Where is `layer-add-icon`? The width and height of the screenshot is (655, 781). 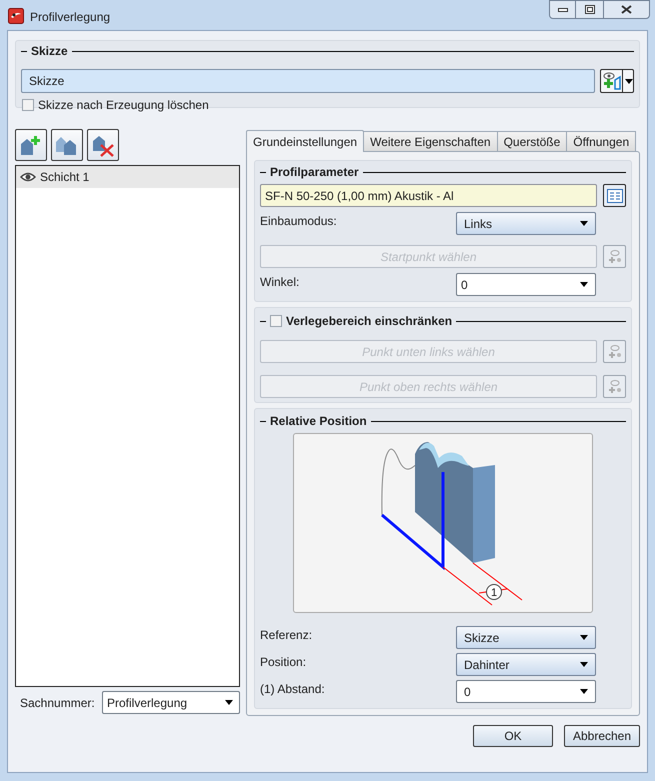
layer-add-icon is located at coordinates (31, 145).